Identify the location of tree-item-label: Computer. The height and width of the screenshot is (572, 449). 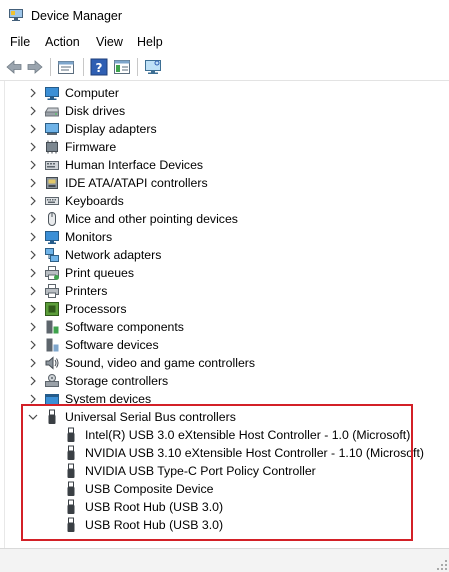
(92, 93).